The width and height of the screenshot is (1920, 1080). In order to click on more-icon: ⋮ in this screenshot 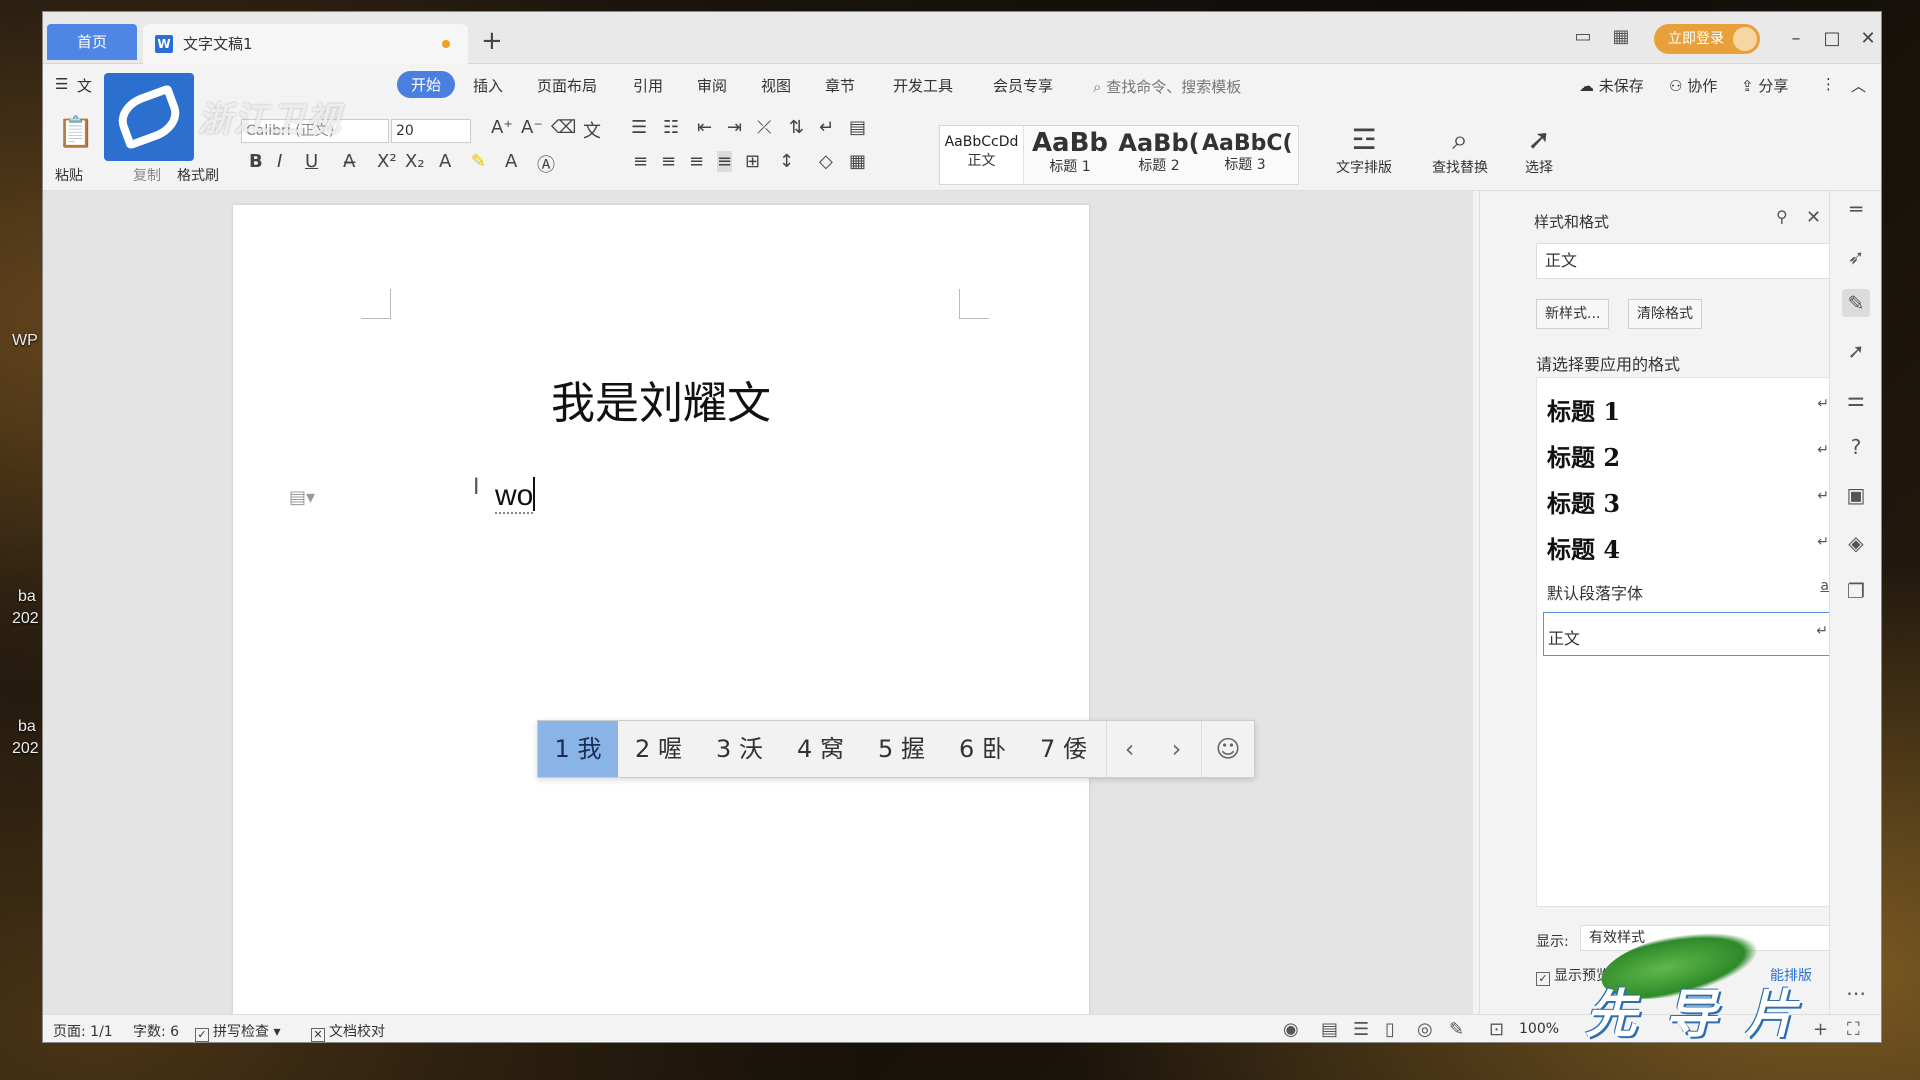, I will do `click(1828, 84)`.